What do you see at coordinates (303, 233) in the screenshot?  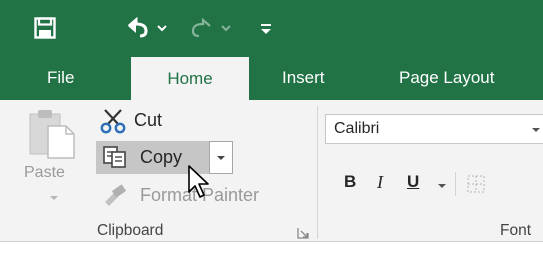 I see `dialog-launcher-icon` at bounding box center [303, 233].